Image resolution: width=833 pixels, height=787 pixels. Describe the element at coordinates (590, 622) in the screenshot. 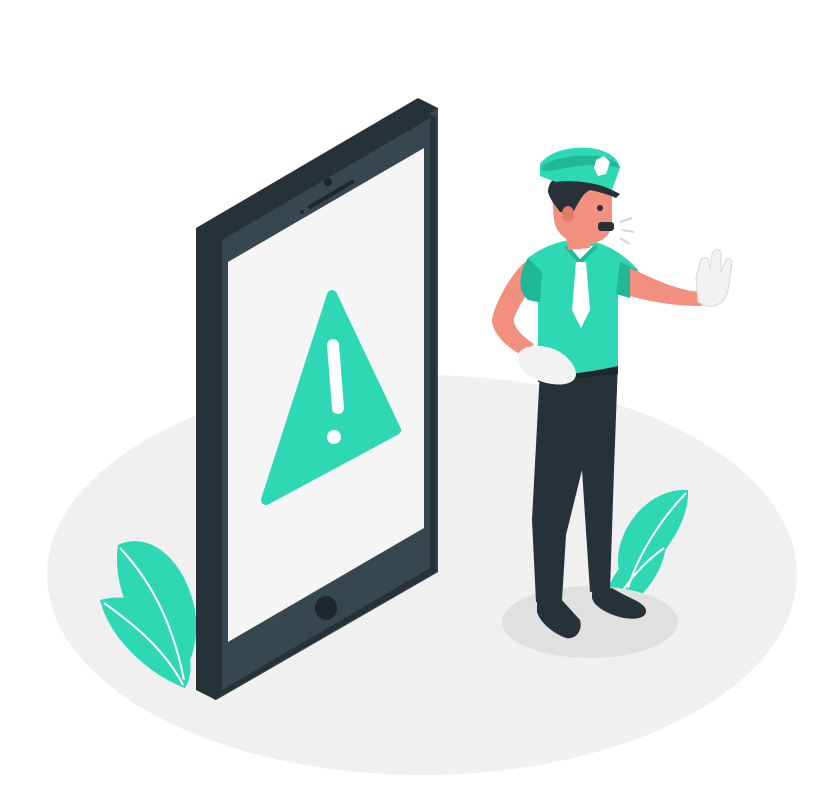

I see `officer-shadow` at that location.